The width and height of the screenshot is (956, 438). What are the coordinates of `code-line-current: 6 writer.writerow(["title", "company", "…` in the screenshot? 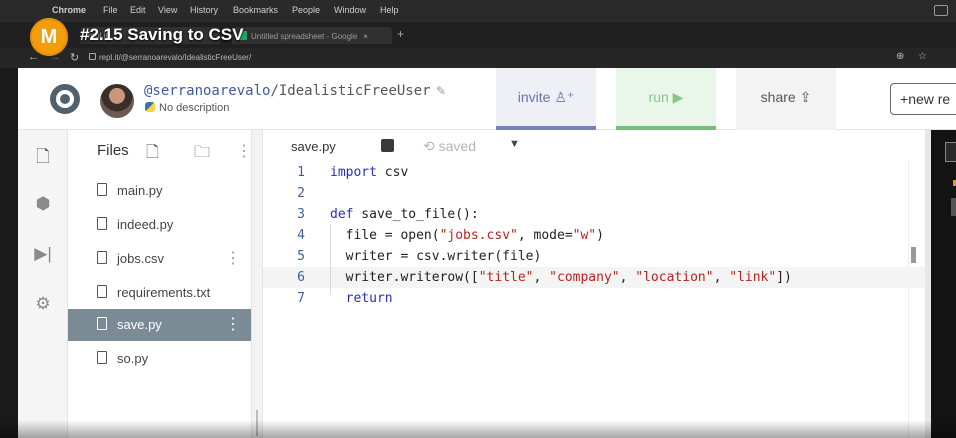 It's located at (594, 277).